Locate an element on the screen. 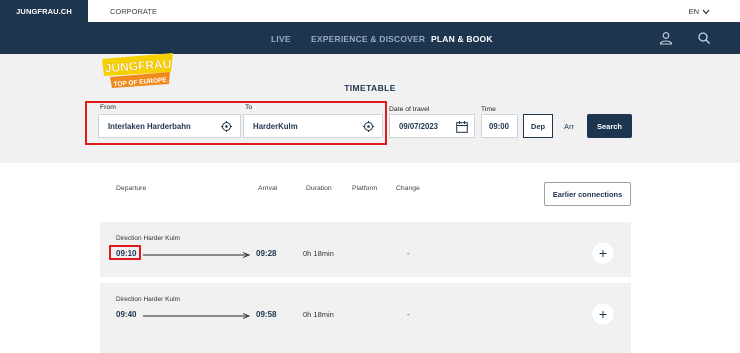  date-label: Date of travel is located at coordinates (409, 109).